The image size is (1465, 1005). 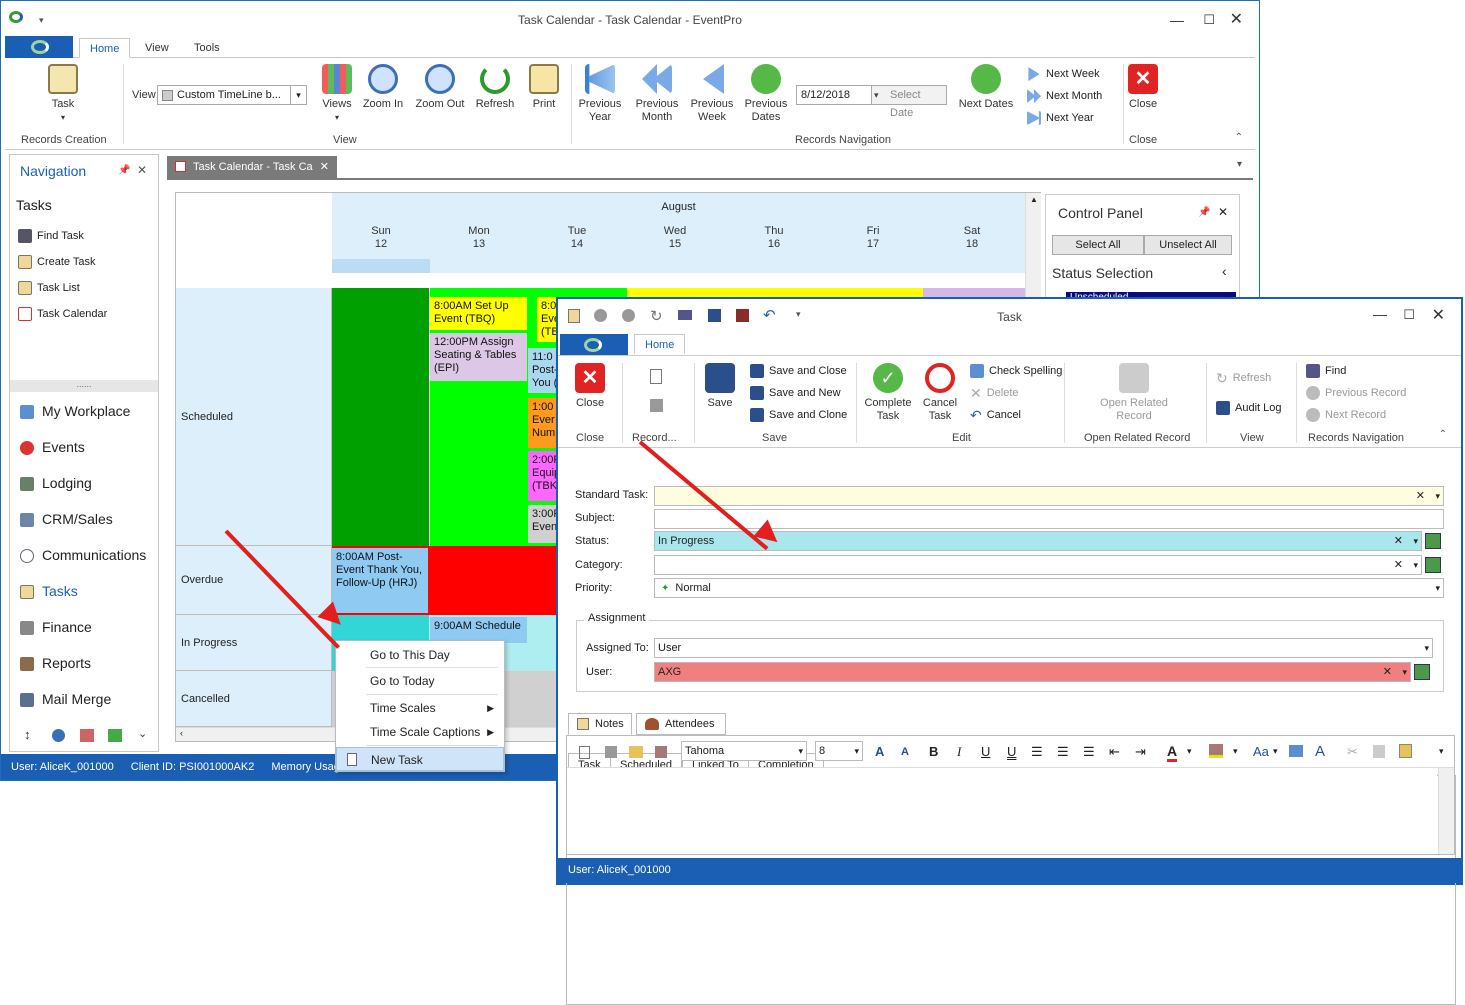 I want to click on nav-finance: Finance, so click(x=56, y=627).